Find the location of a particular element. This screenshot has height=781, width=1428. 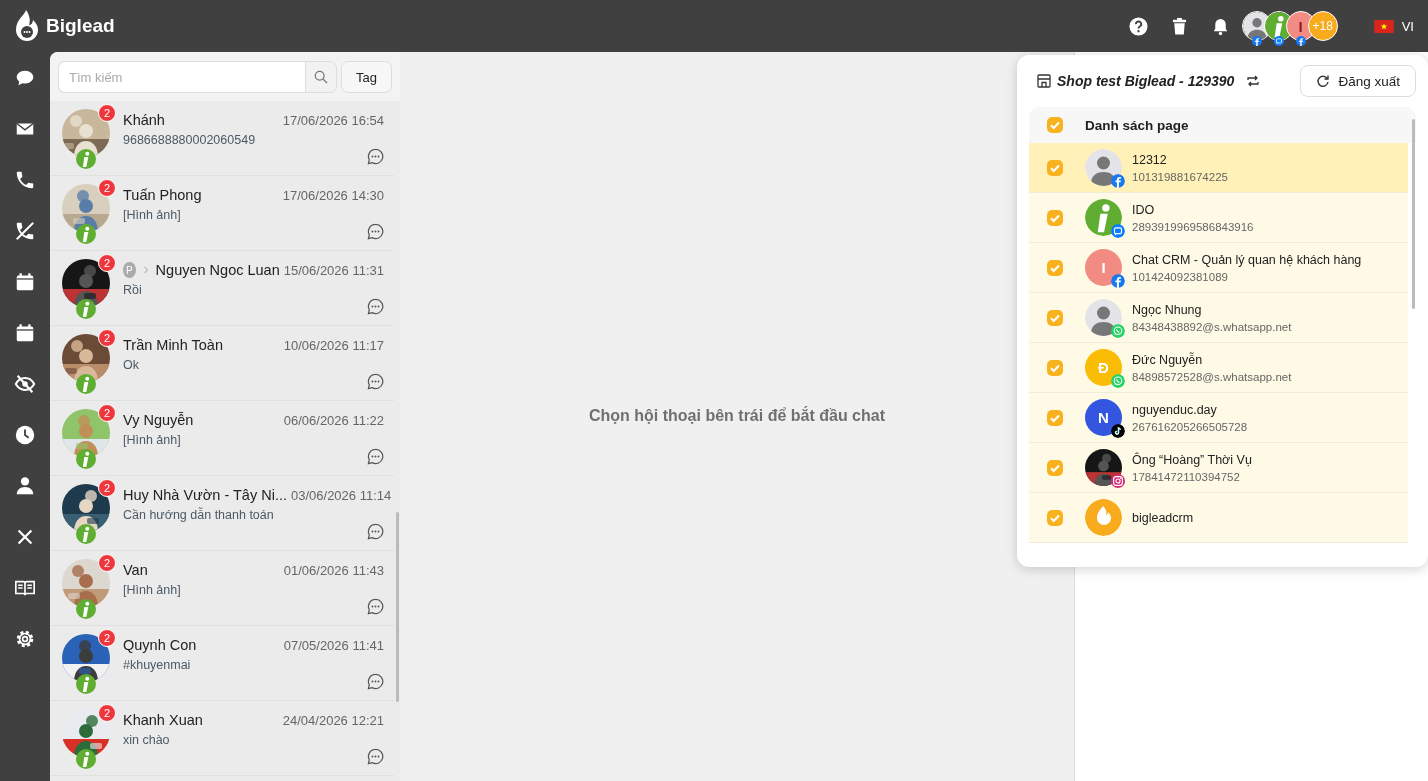

conversation-item: 2 Khánh 17/06/2026 16:54 9686688880002060549 is located at coordinates (222, 138).